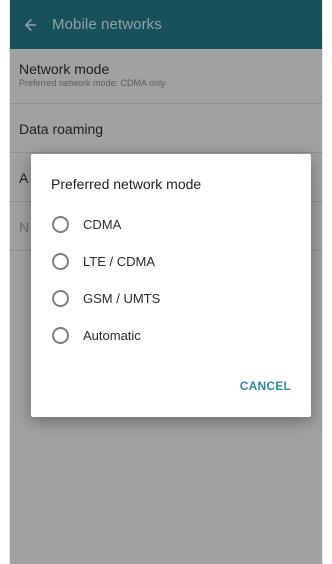 Image resolution: width=332 pixels, height=564 pixels. I want to click on option-label: LTE / CDMA, so click(119, 261).